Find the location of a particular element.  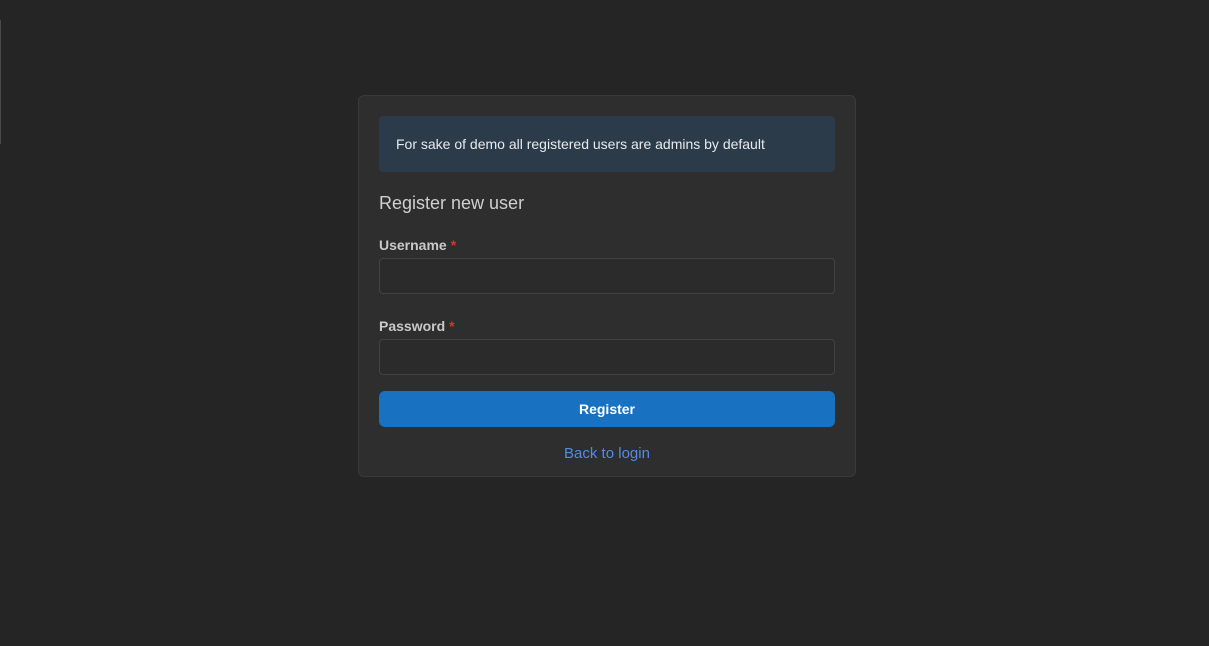

form-title: Register new user is located at coordinates (452, 203).